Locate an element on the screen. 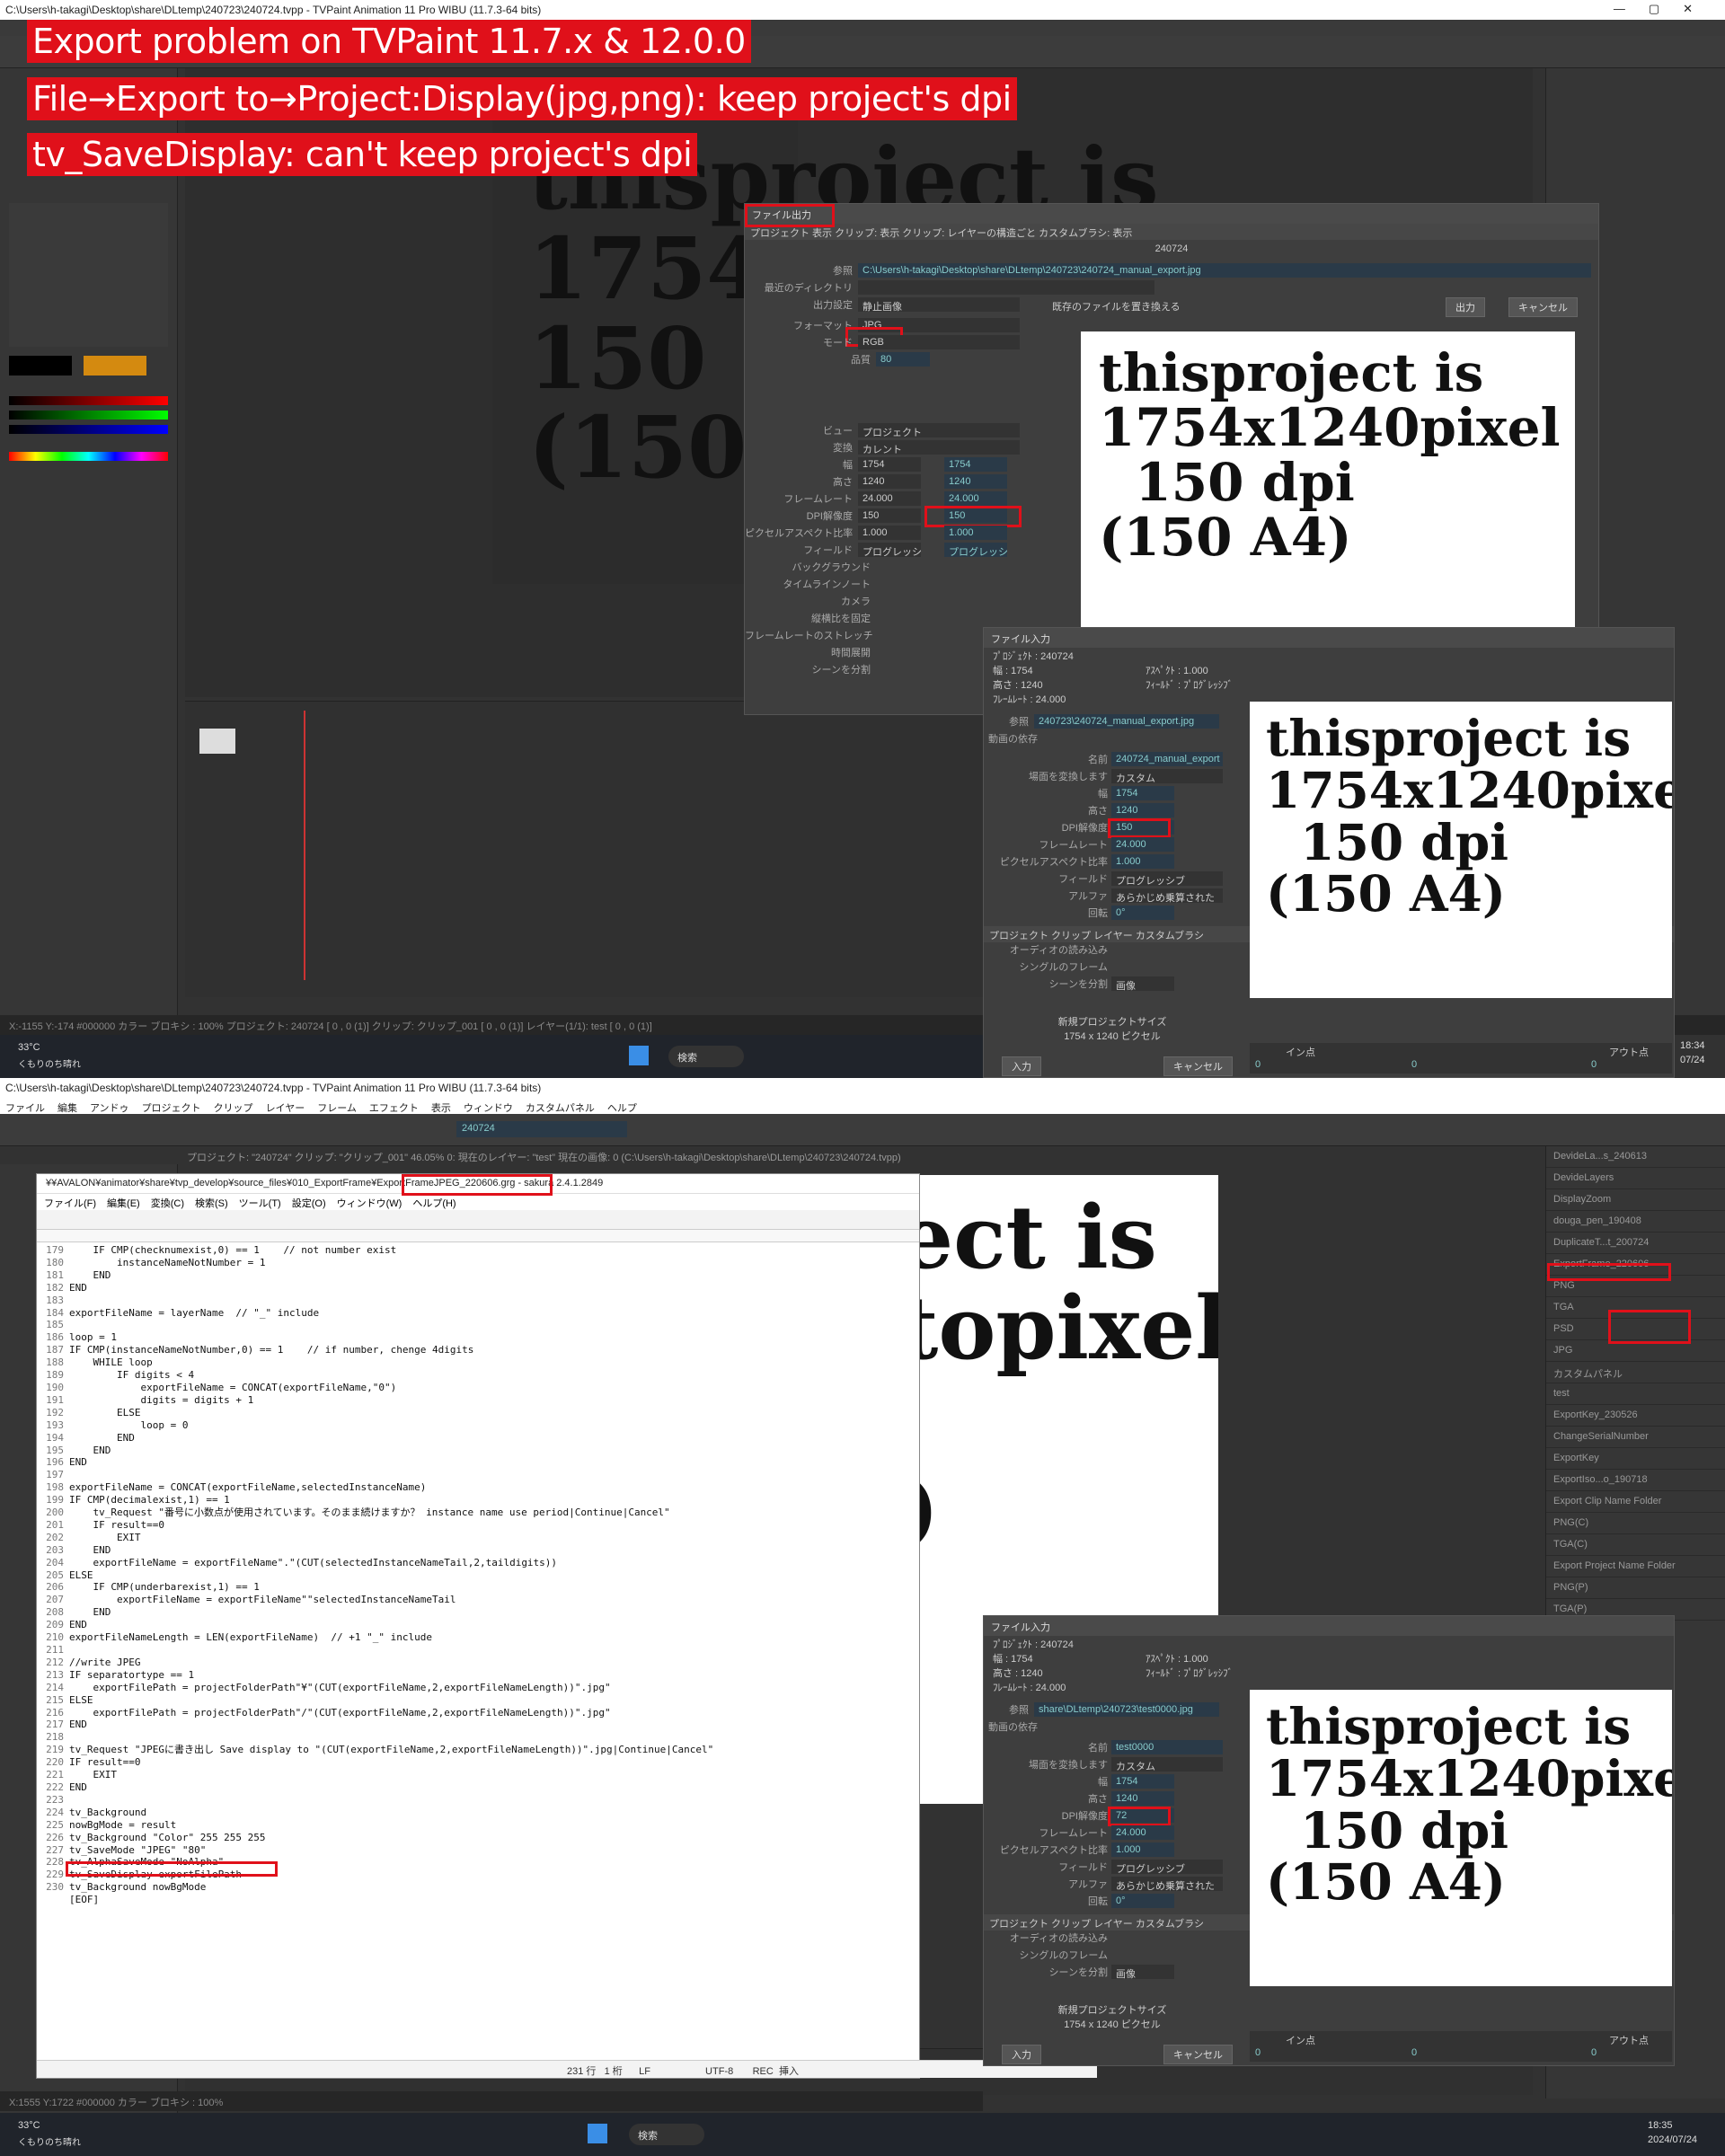  custom-panel-item-18: TGA(C) is located at coordinates (1635, 1545).